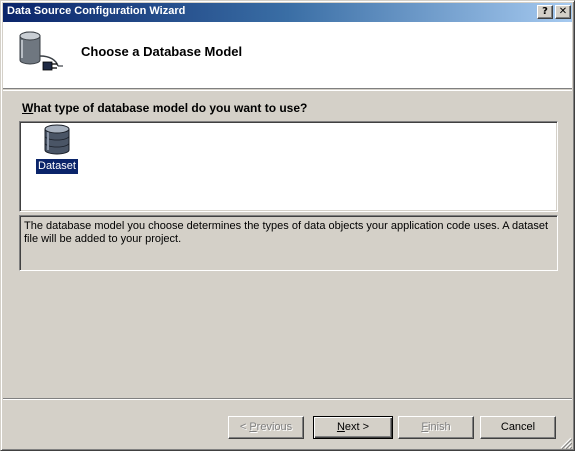  Describe the element at coordinates (28, 108) in the screenshot. I see `question-accel: W` at that location.